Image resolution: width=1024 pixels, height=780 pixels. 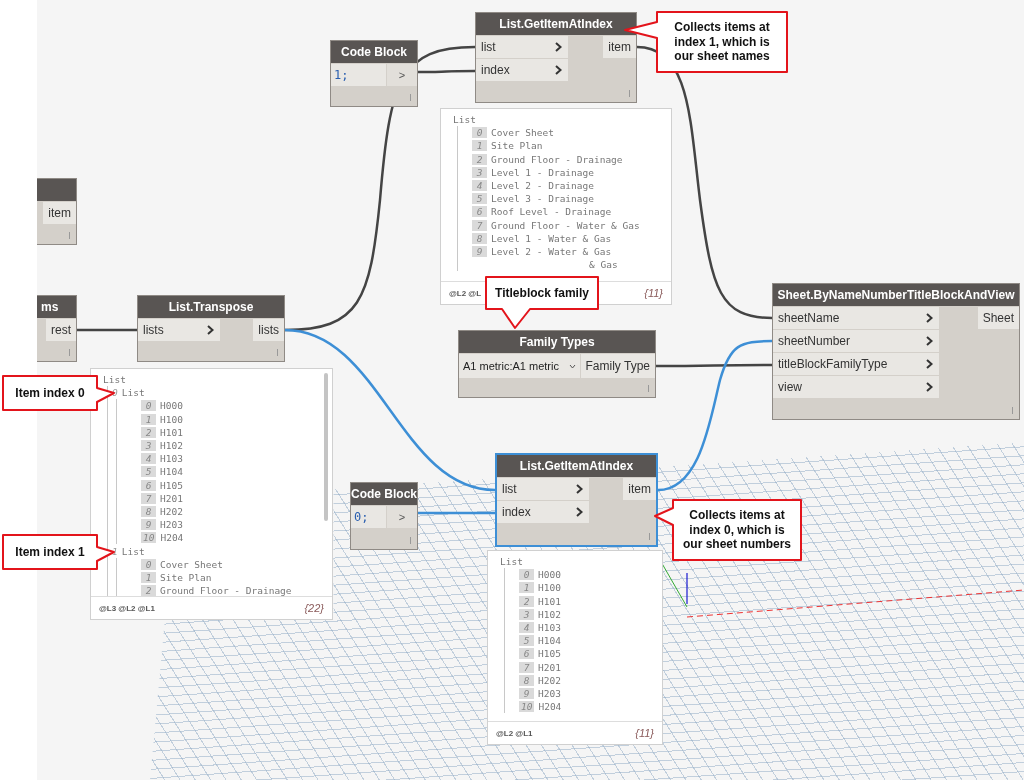 What do you see at coordinates (557, 159) in the screenshot?
I see `list-item-text: Ground Floor - Drainage` at bounding box center [557, 159].